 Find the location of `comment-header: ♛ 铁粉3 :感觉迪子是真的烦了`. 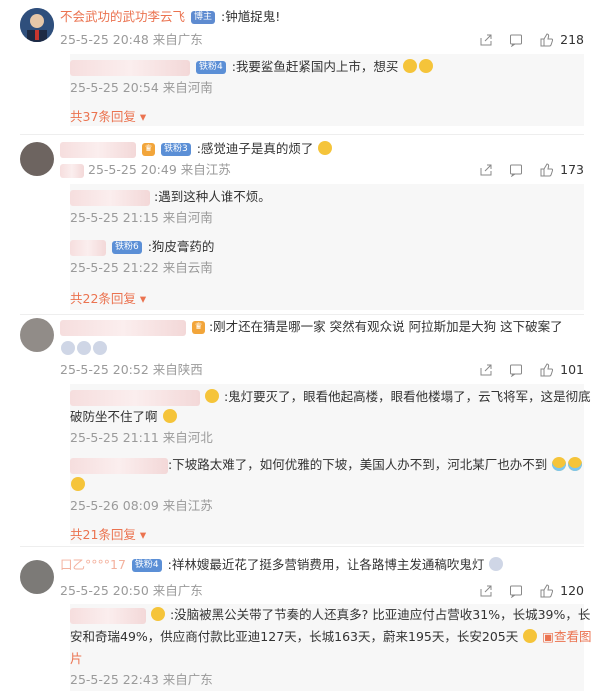

comment-header: ♛ 铁粉3 :感觉迪子是真的烦了 is located at coordinates (196, 149).